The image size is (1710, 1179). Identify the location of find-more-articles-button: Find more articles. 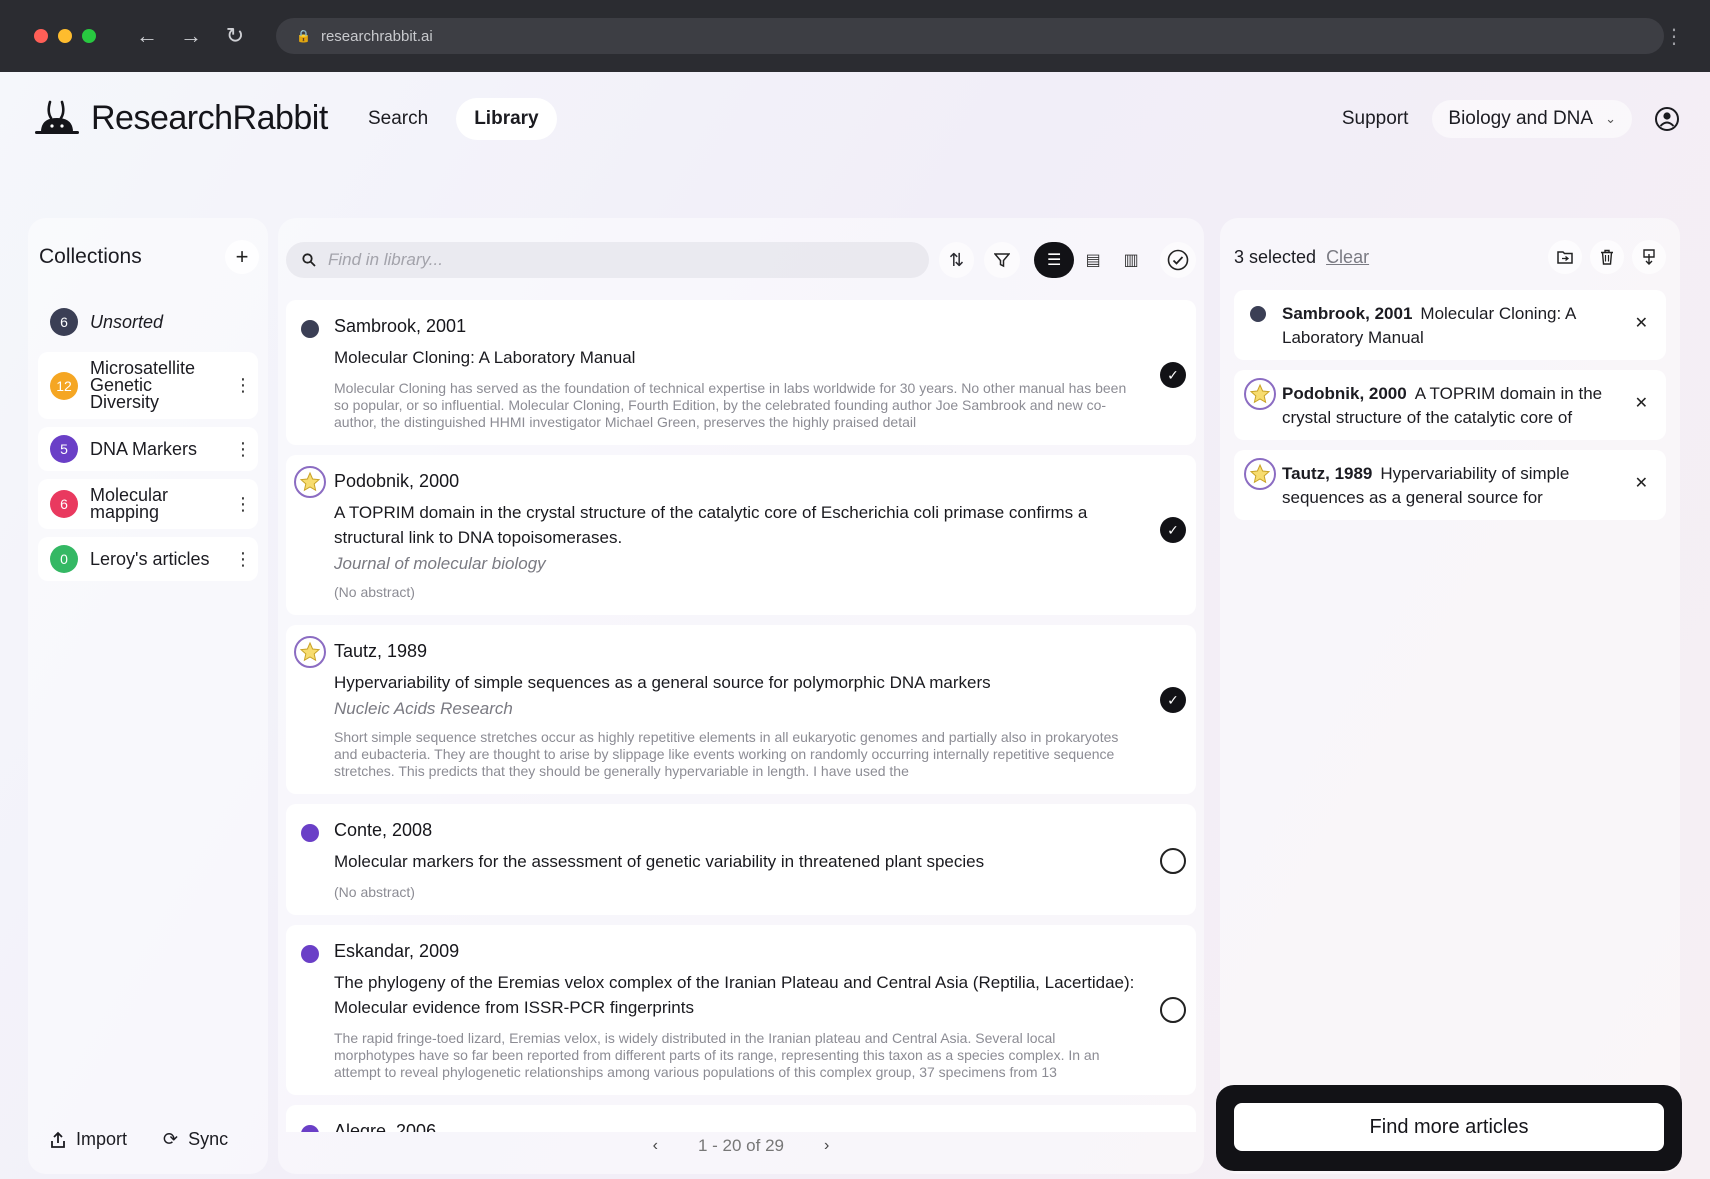
(1449, 1127).